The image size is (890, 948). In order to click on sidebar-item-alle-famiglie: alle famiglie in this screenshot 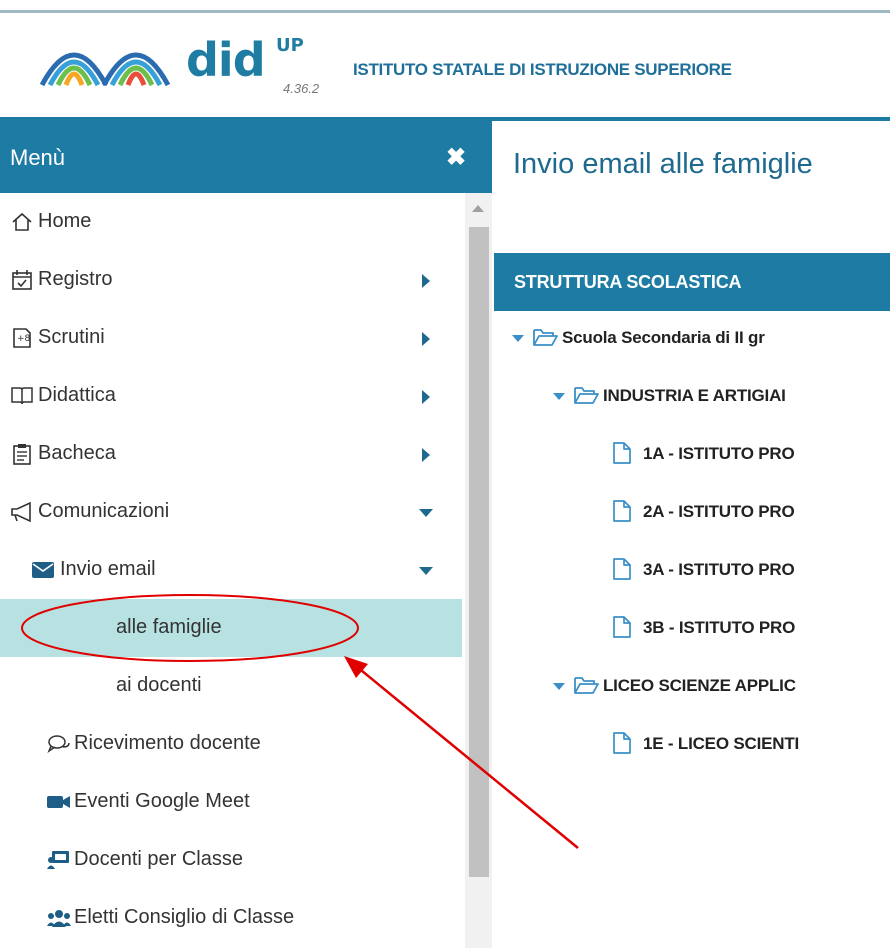, I will do `click(231, 628)`.